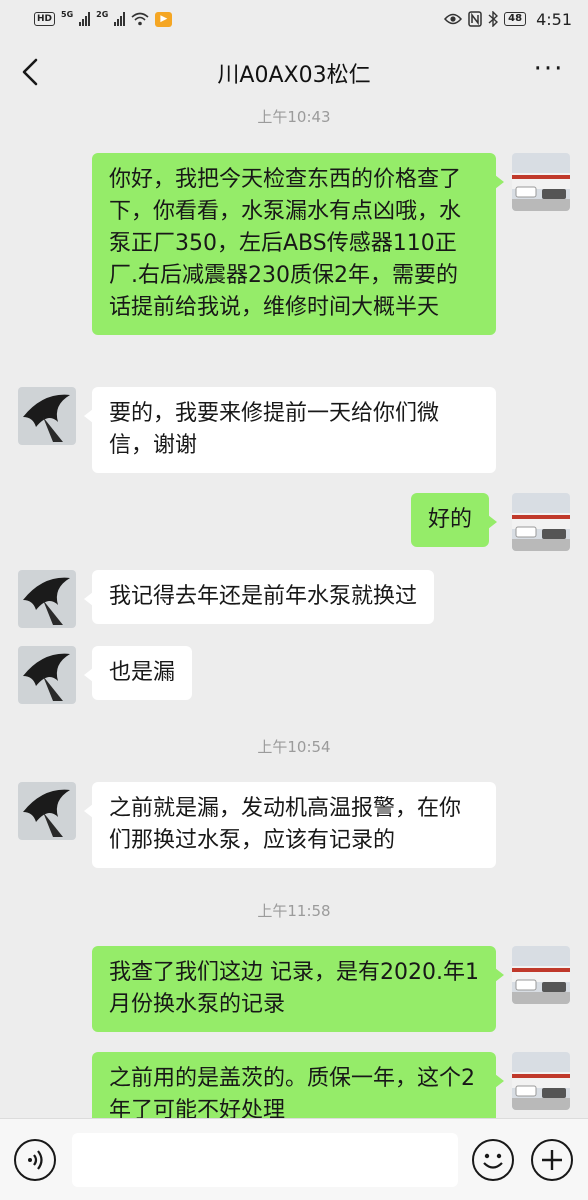 This screenshot has height=1200, width=588. What do you see at coordinates (493, 19) in the screenshot?
I see `bluetooth-icon` at bounding box center [493, 19].